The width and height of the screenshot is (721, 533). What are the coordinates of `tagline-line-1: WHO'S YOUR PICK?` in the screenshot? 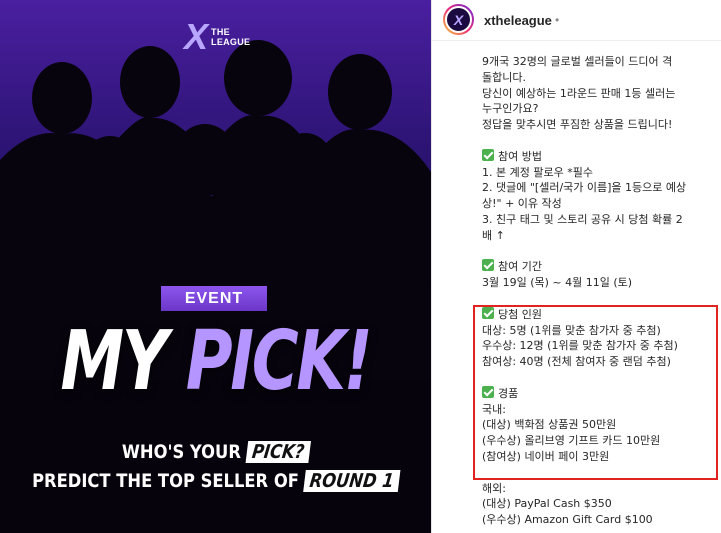 It's located at (215, 452).